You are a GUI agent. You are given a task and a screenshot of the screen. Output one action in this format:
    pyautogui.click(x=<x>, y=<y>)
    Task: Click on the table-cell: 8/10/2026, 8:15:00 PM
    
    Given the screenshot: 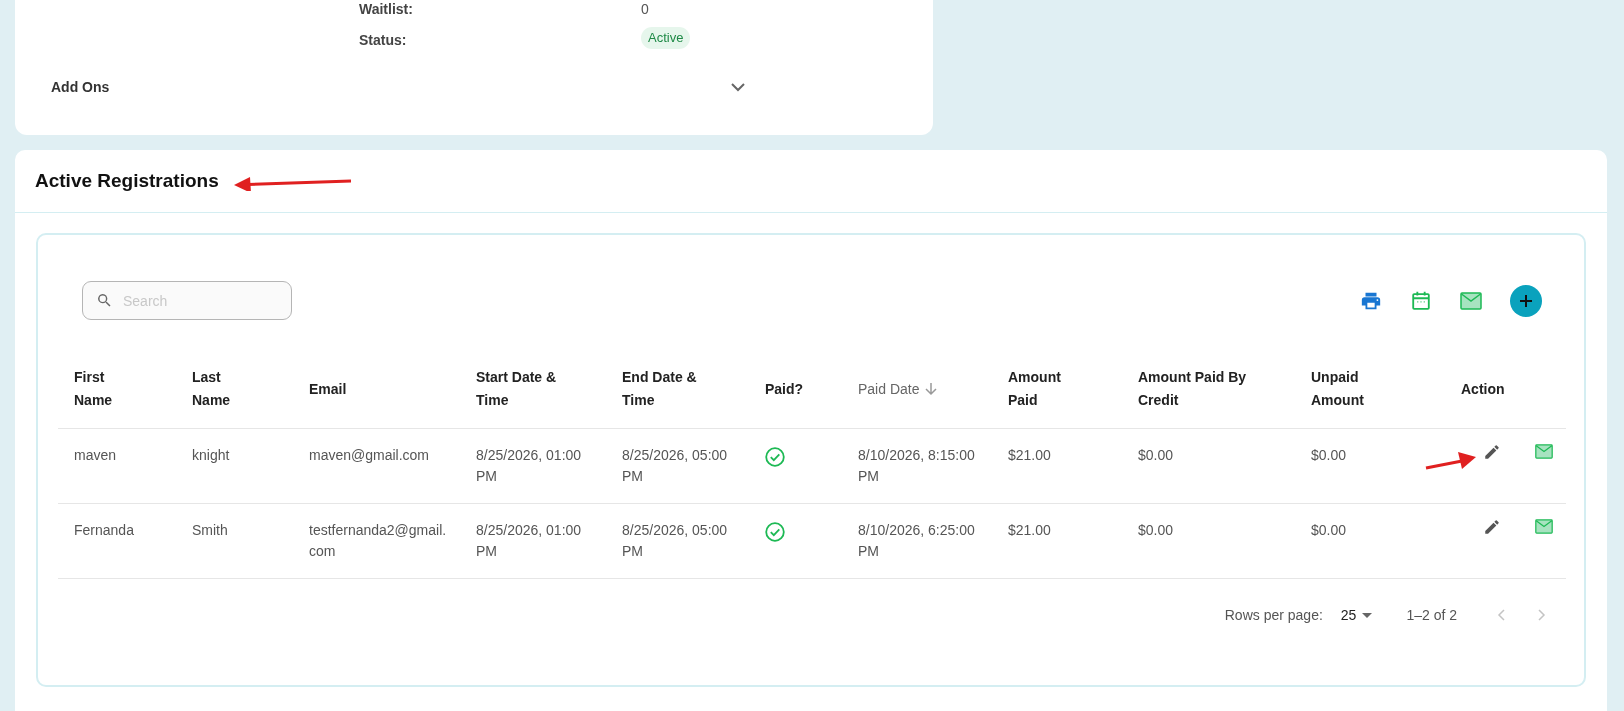 What is the action you would take?
    pyautogui.click(x=916, y=465)
    